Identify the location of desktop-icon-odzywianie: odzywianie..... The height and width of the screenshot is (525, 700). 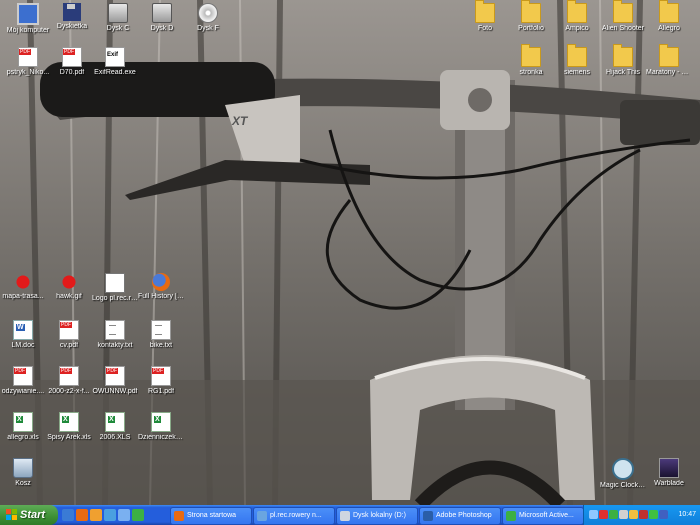
(23, 381).